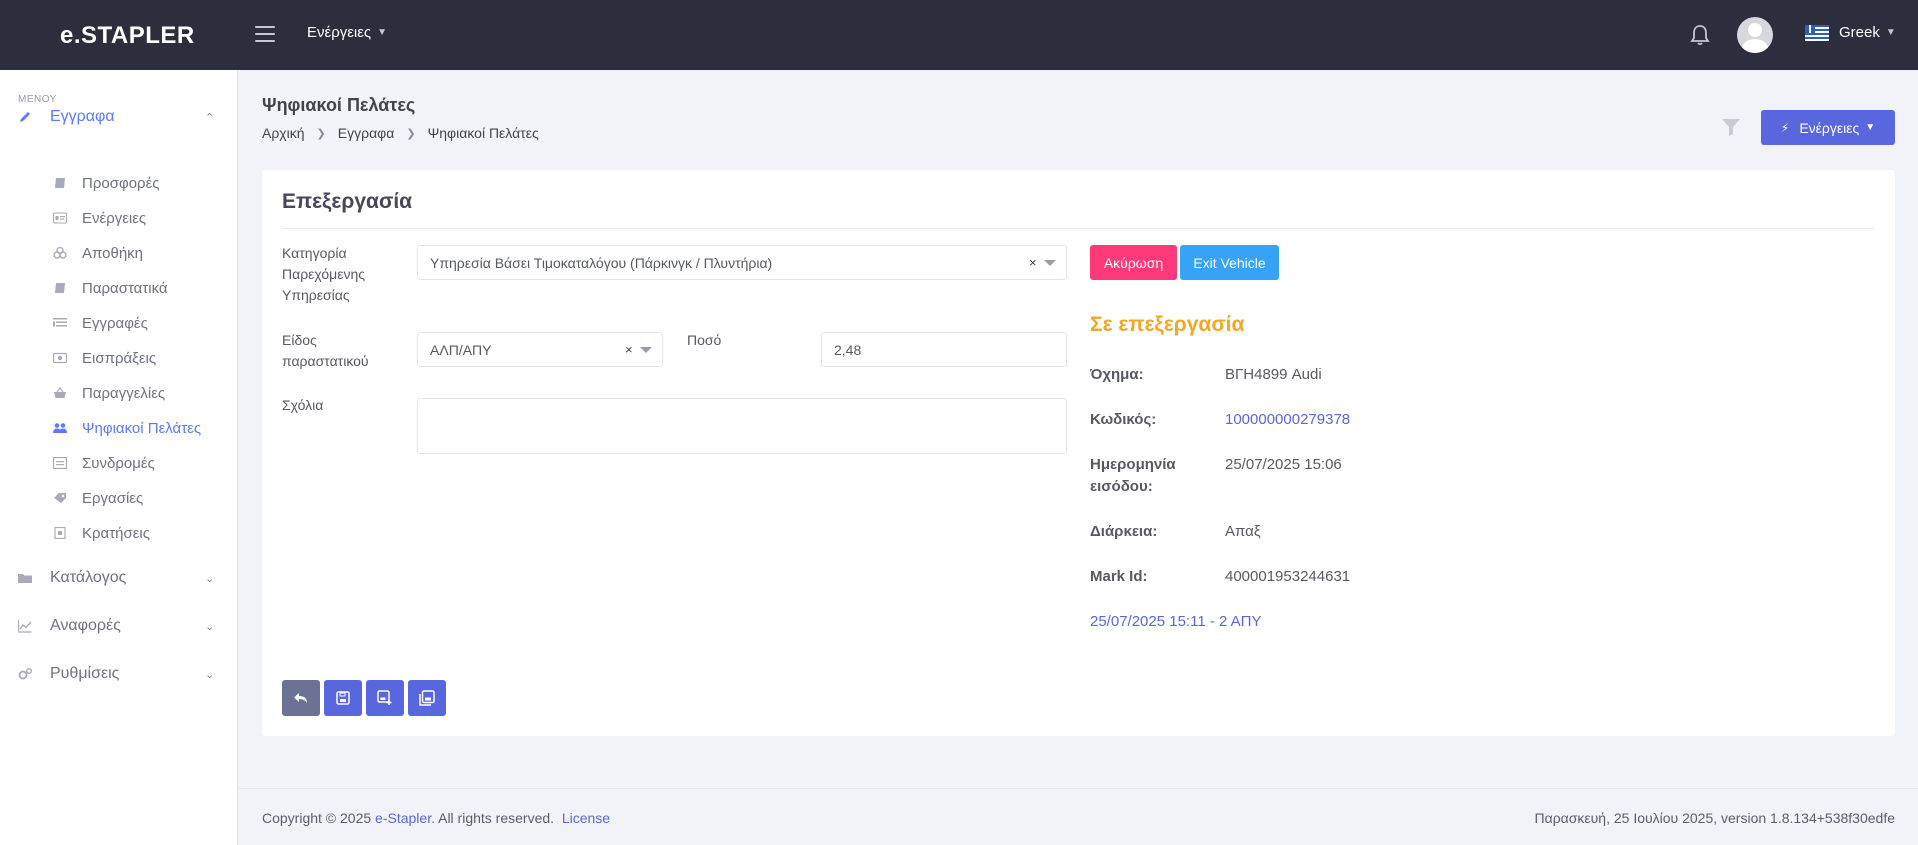 Image resolution: width=1918 pixels, height=845 pixels. I want to click on sidebar-item-label: Παραγγελίες, so click(124, 393).